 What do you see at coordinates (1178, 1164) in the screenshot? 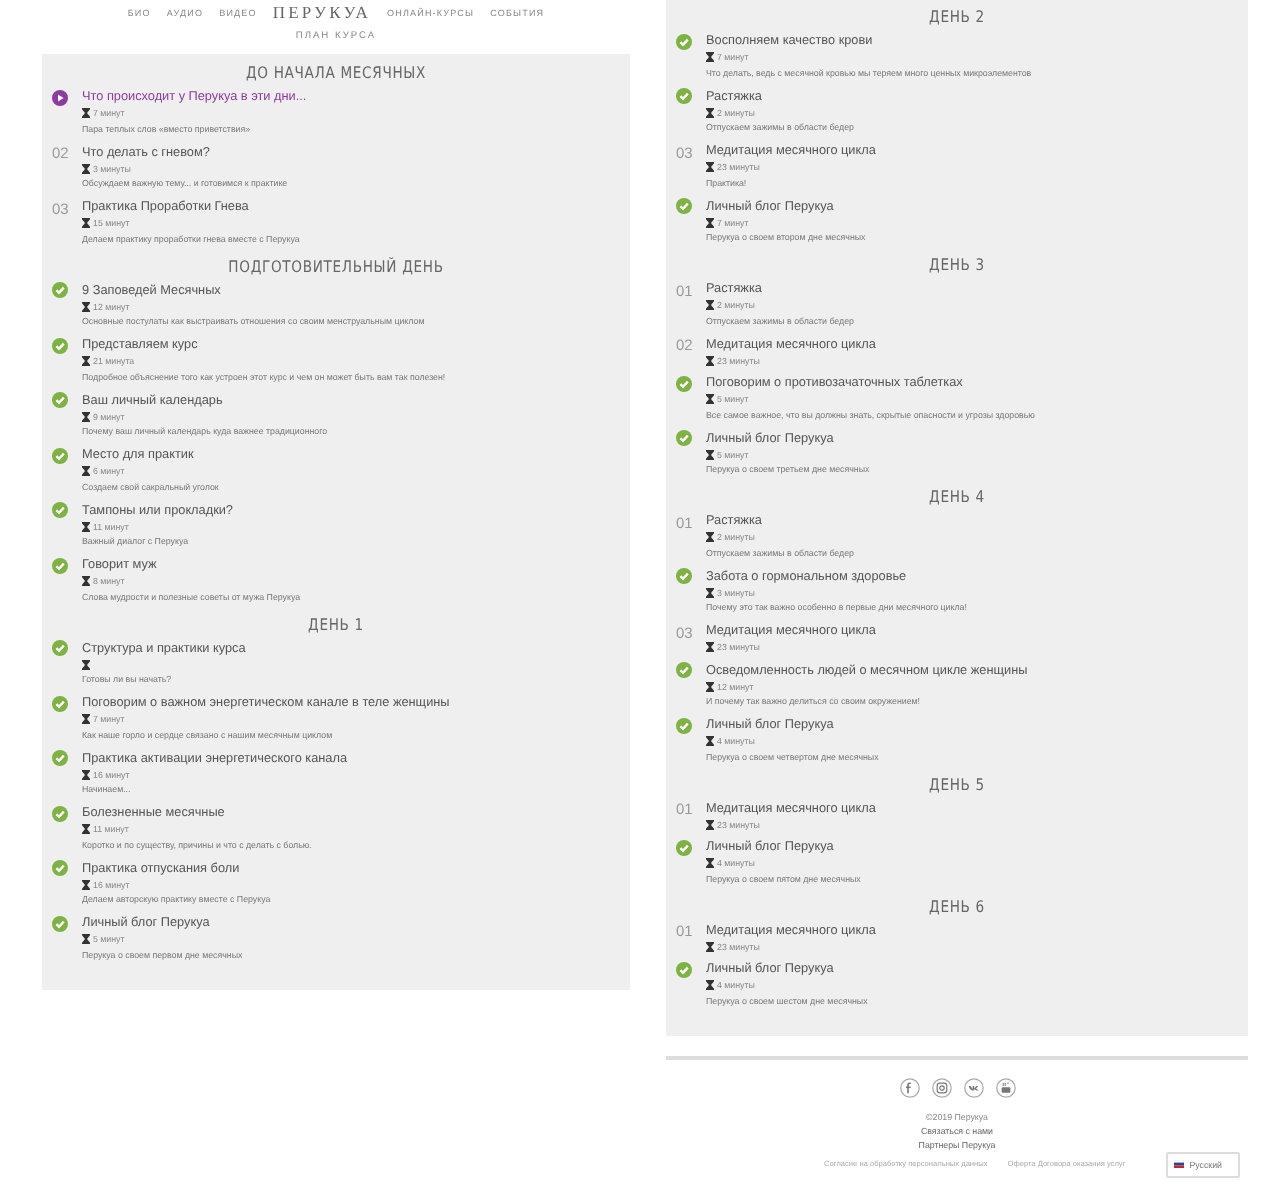
I see `flag-icon` at bounding box center [1178, 1164].